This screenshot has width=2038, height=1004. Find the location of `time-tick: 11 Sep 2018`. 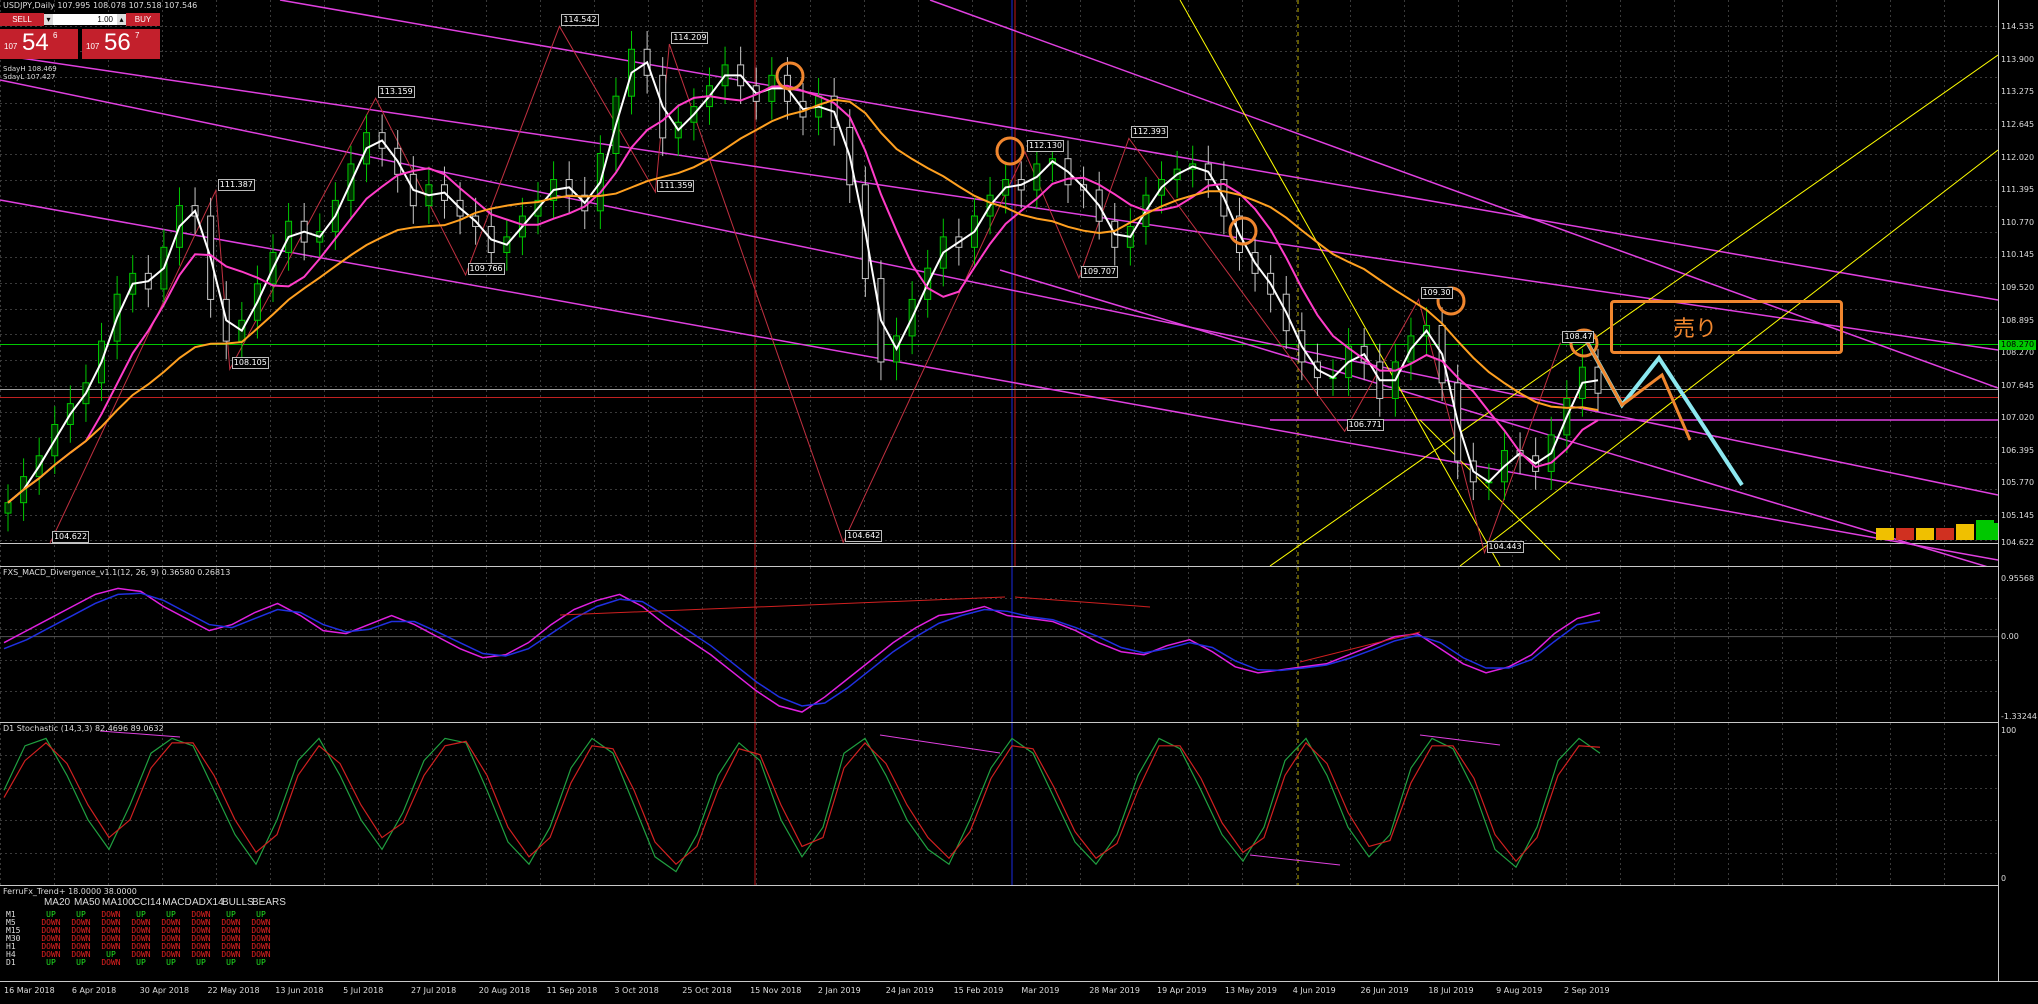

time-tick: 11 Sep 2018 is located at coordinates (572, 990).